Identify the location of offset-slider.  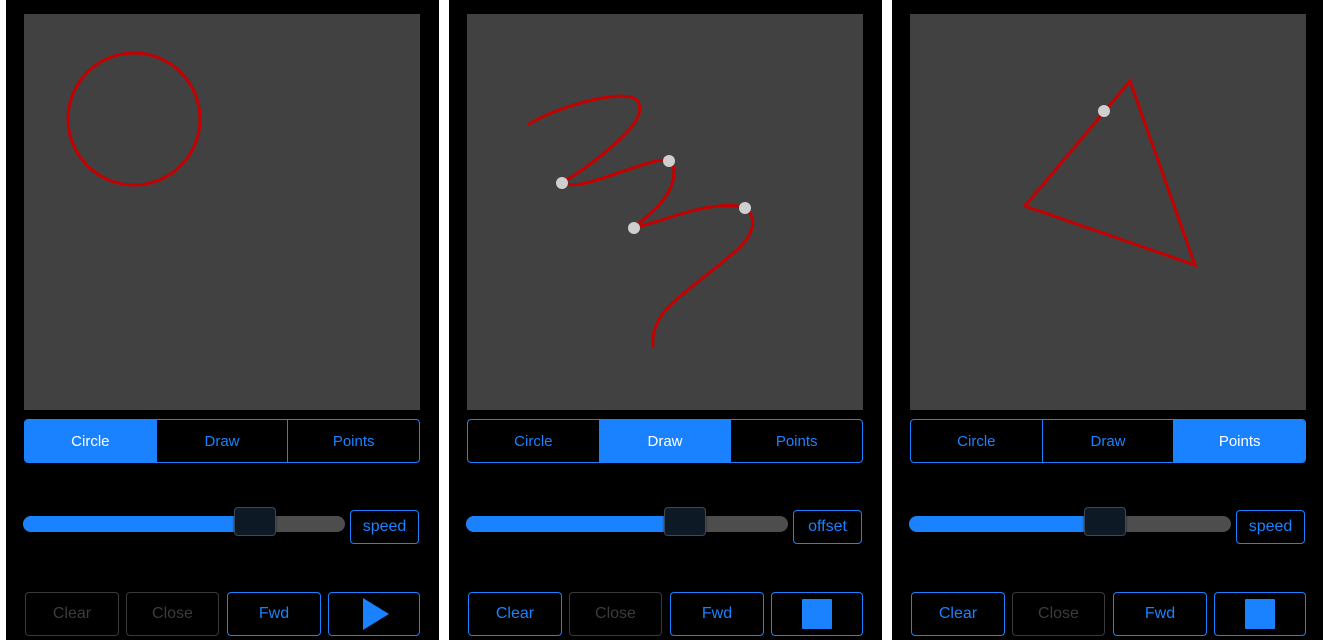
(627, 525).